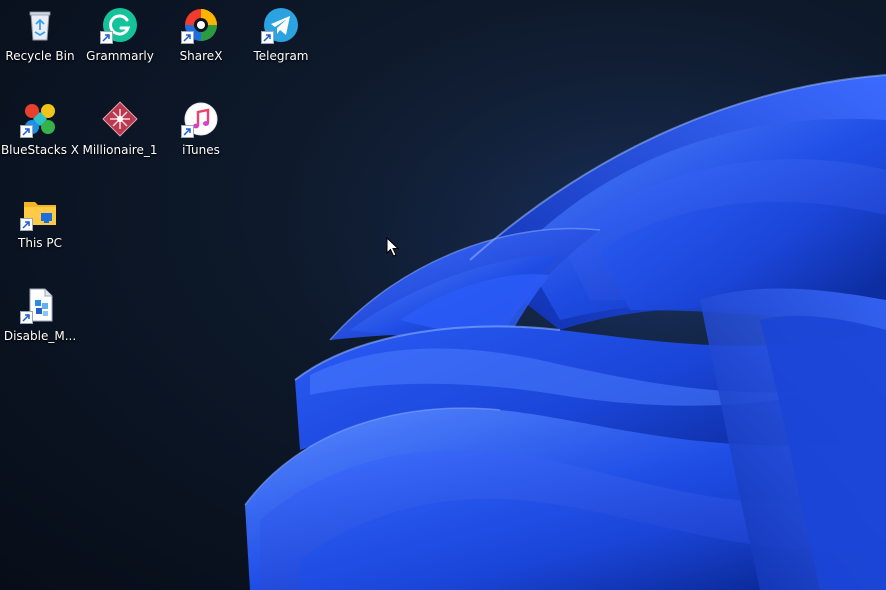  What do you see at coordinates (40, 25) in the screenshot?
I see `recycle-bin-icon` at bounding box center [40, 25].